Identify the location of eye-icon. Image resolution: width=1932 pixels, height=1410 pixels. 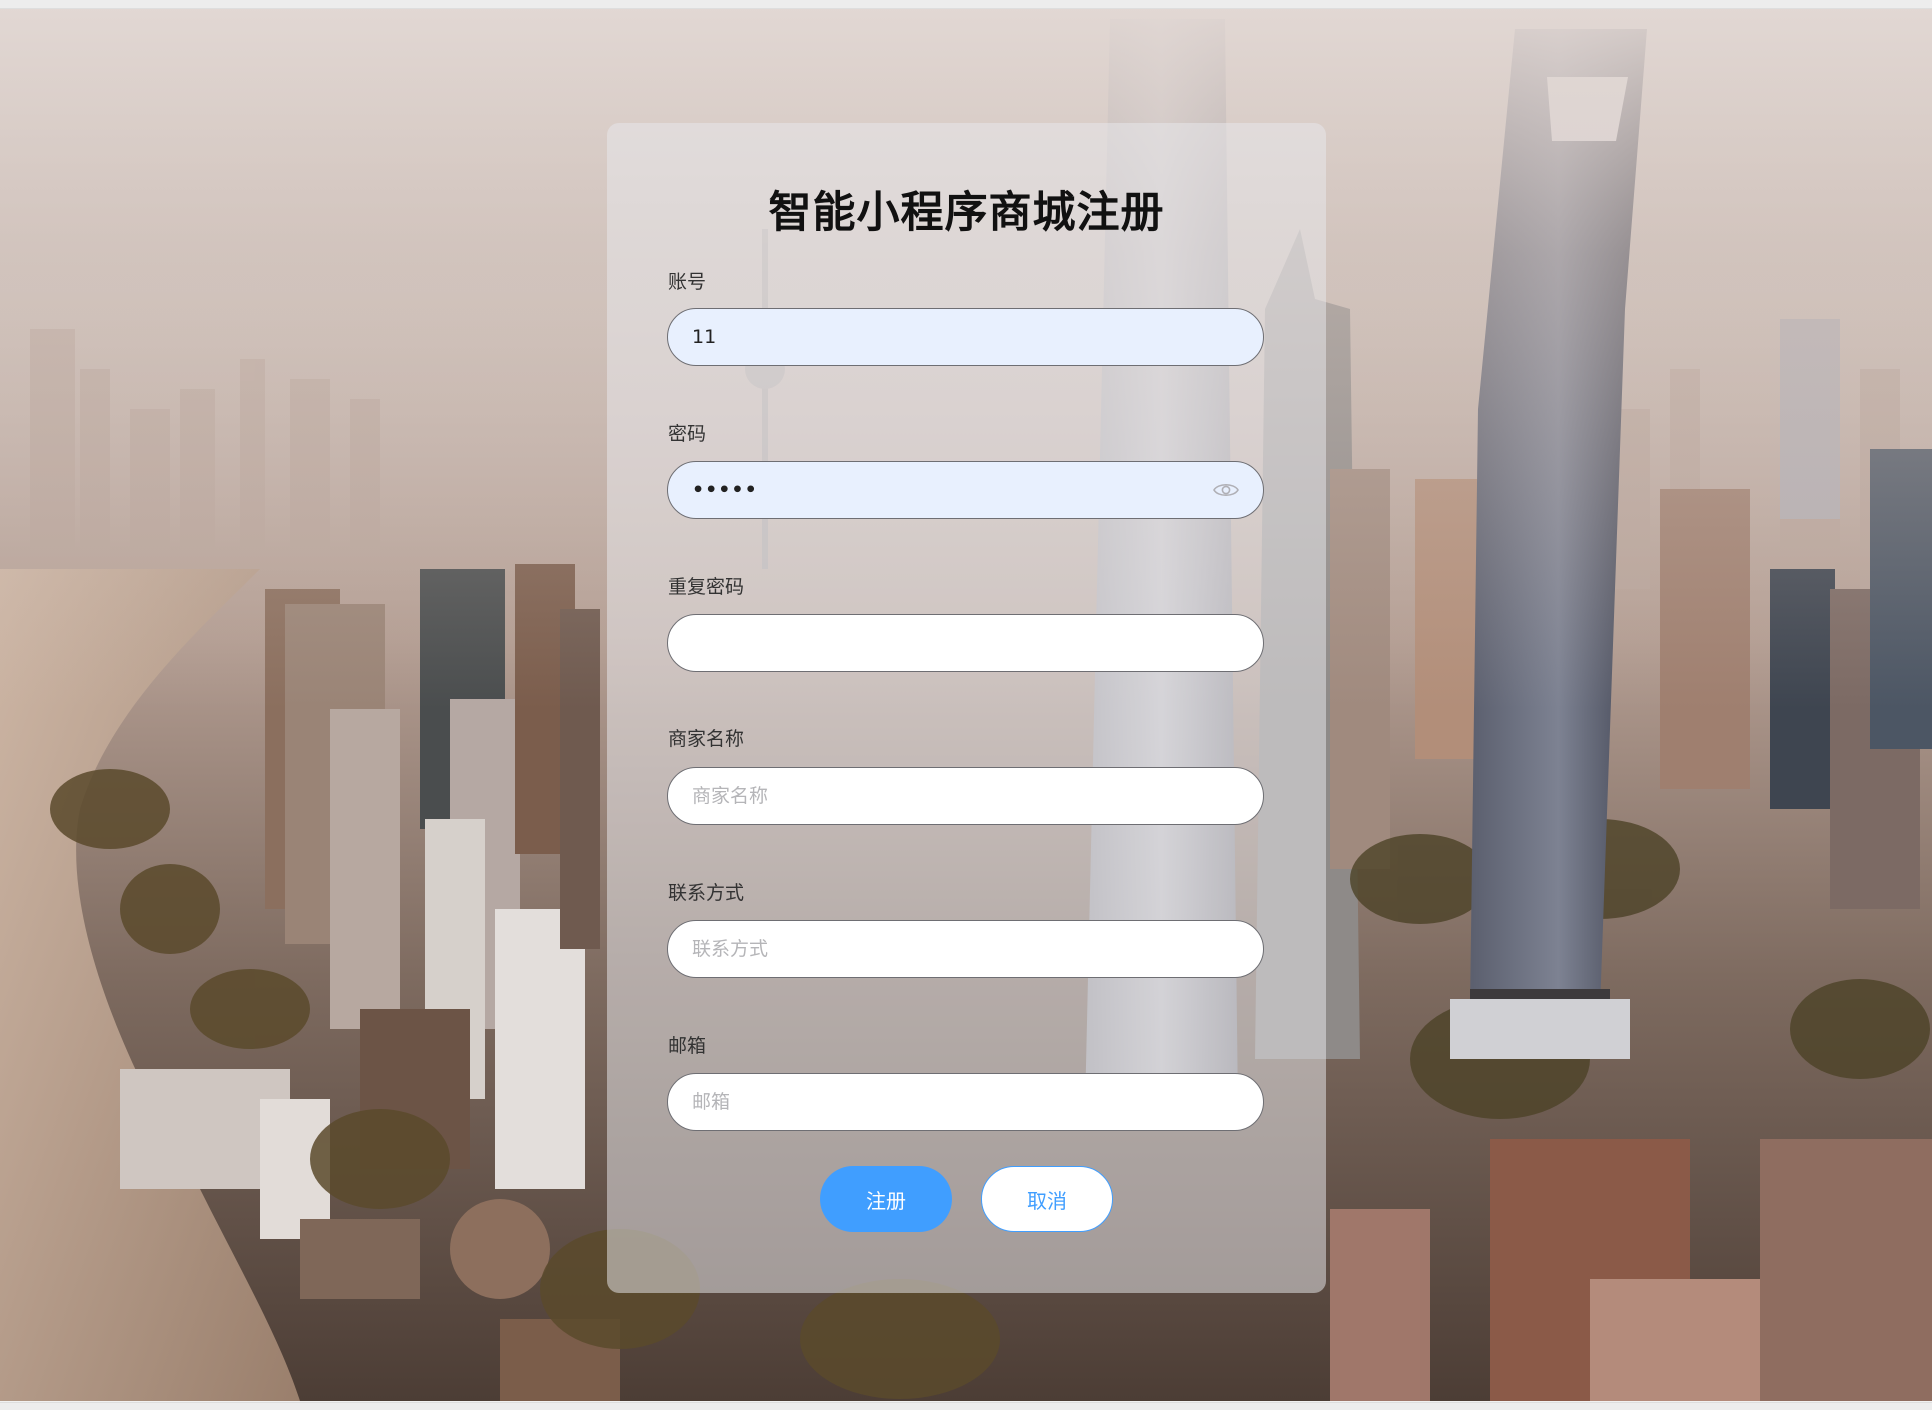
(1226, 490).